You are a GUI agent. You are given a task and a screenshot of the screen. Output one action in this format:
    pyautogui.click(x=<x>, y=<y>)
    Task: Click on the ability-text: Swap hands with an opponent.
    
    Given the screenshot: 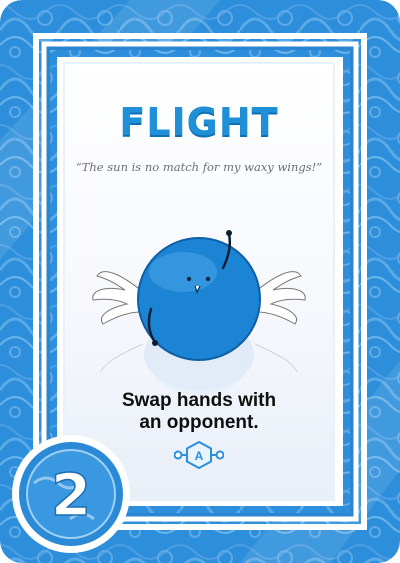 What is the action you would take?
    pyautogui.click(x=199, y=412)
    